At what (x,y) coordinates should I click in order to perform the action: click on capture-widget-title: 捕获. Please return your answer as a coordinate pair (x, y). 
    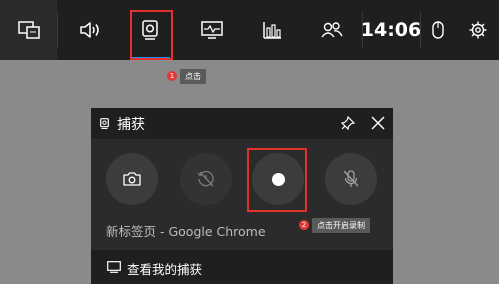
    Looking at the image, I should click on (131, 125).